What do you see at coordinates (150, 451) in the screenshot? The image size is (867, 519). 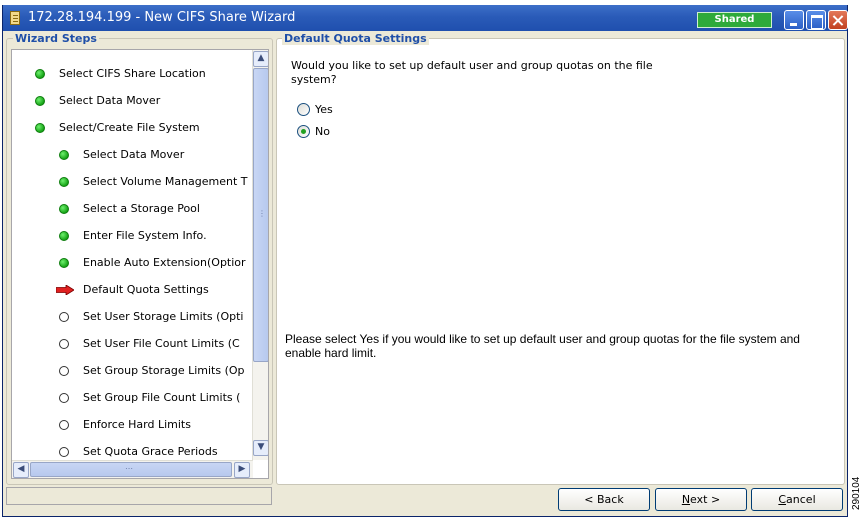 I see `wizard-step-label: Set Quota Grace Periods` at bounding box center [150, 451].